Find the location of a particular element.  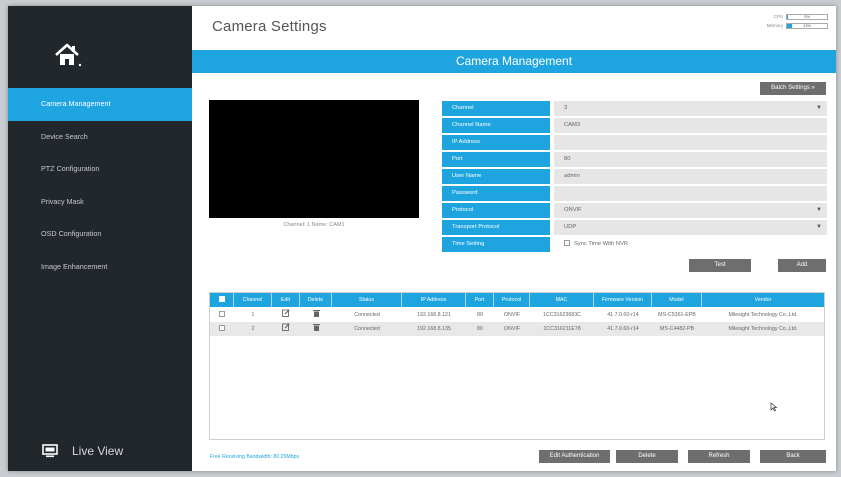

col-header: Channel is located at coordinates (253, 300).